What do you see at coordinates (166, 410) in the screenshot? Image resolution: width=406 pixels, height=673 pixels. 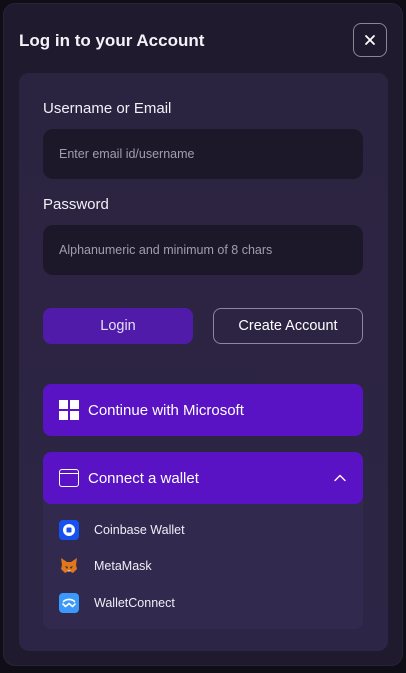 I see `microsoft-button-label: Continue with Microsoft` at bounding box center [166, 410].